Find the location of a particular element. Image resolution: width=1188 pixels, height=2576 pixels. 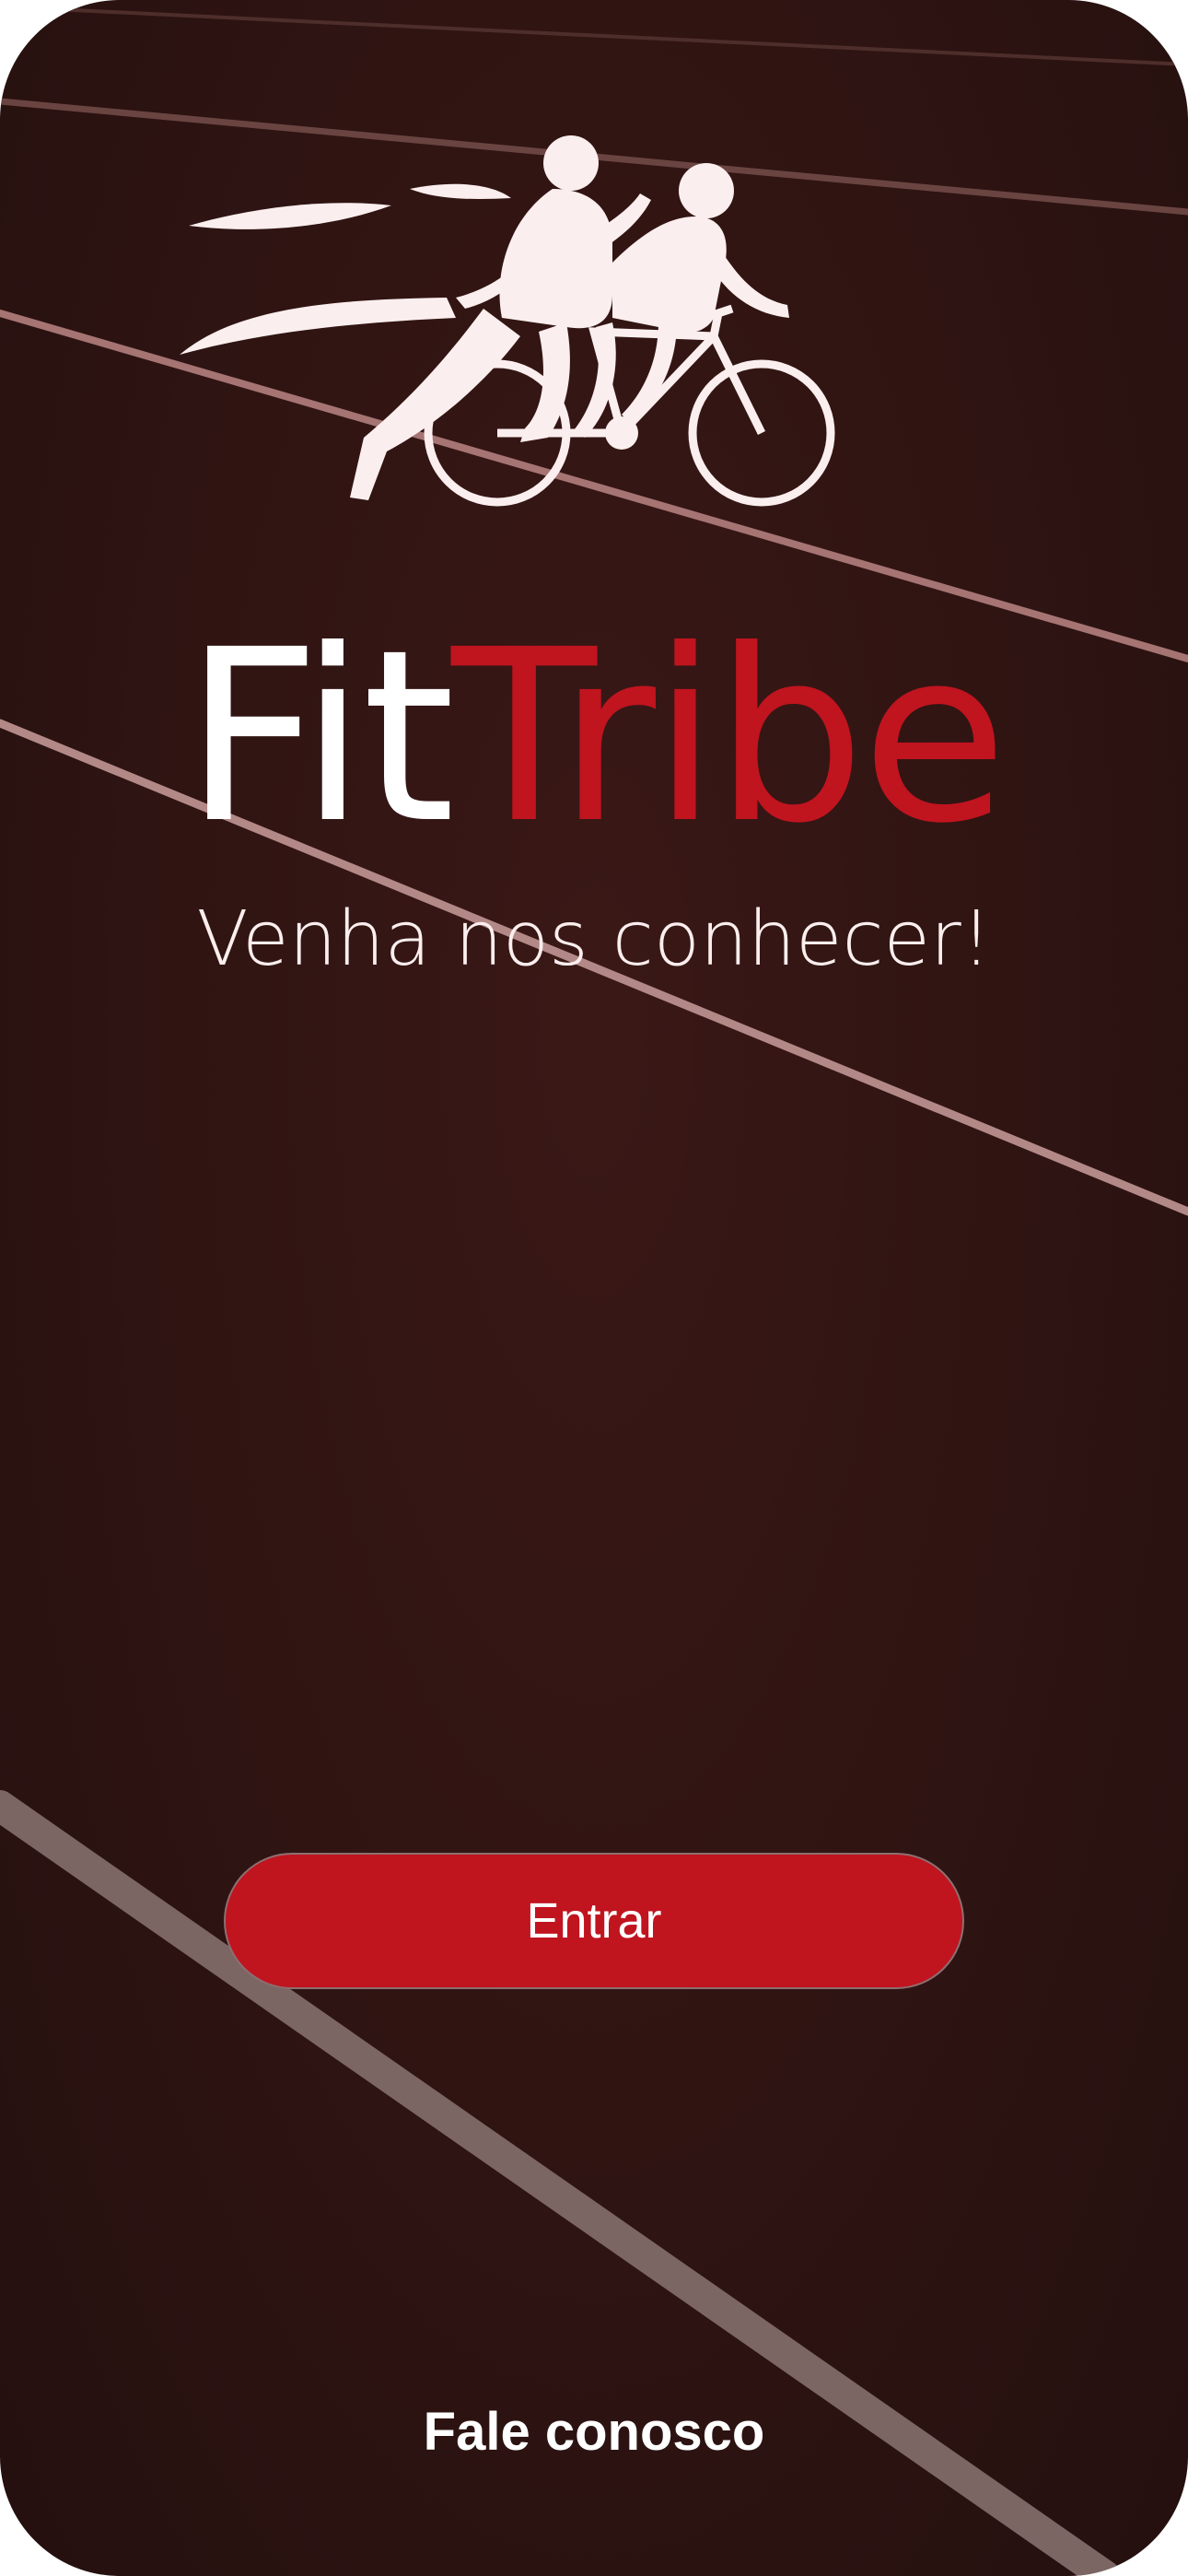

tagline: Venha nos conhecer! is located at coordinates (594, 939).